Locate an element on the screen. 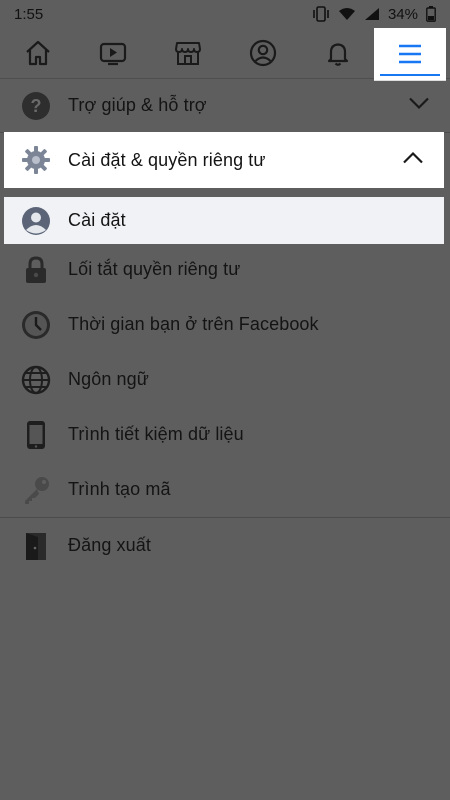 The image size is (450, 800). tab-home is located at coordinates (38, 53).